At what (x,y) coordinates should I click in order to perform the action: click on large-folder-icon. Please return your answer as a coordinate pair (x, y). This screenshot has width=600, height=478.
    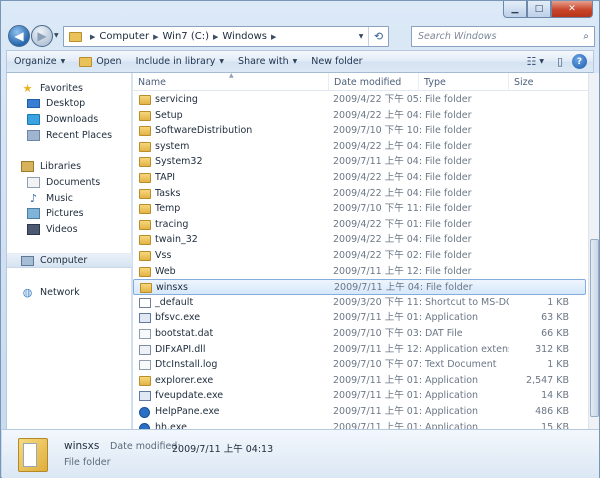
    Looking at the image, I should click on (33, 455).